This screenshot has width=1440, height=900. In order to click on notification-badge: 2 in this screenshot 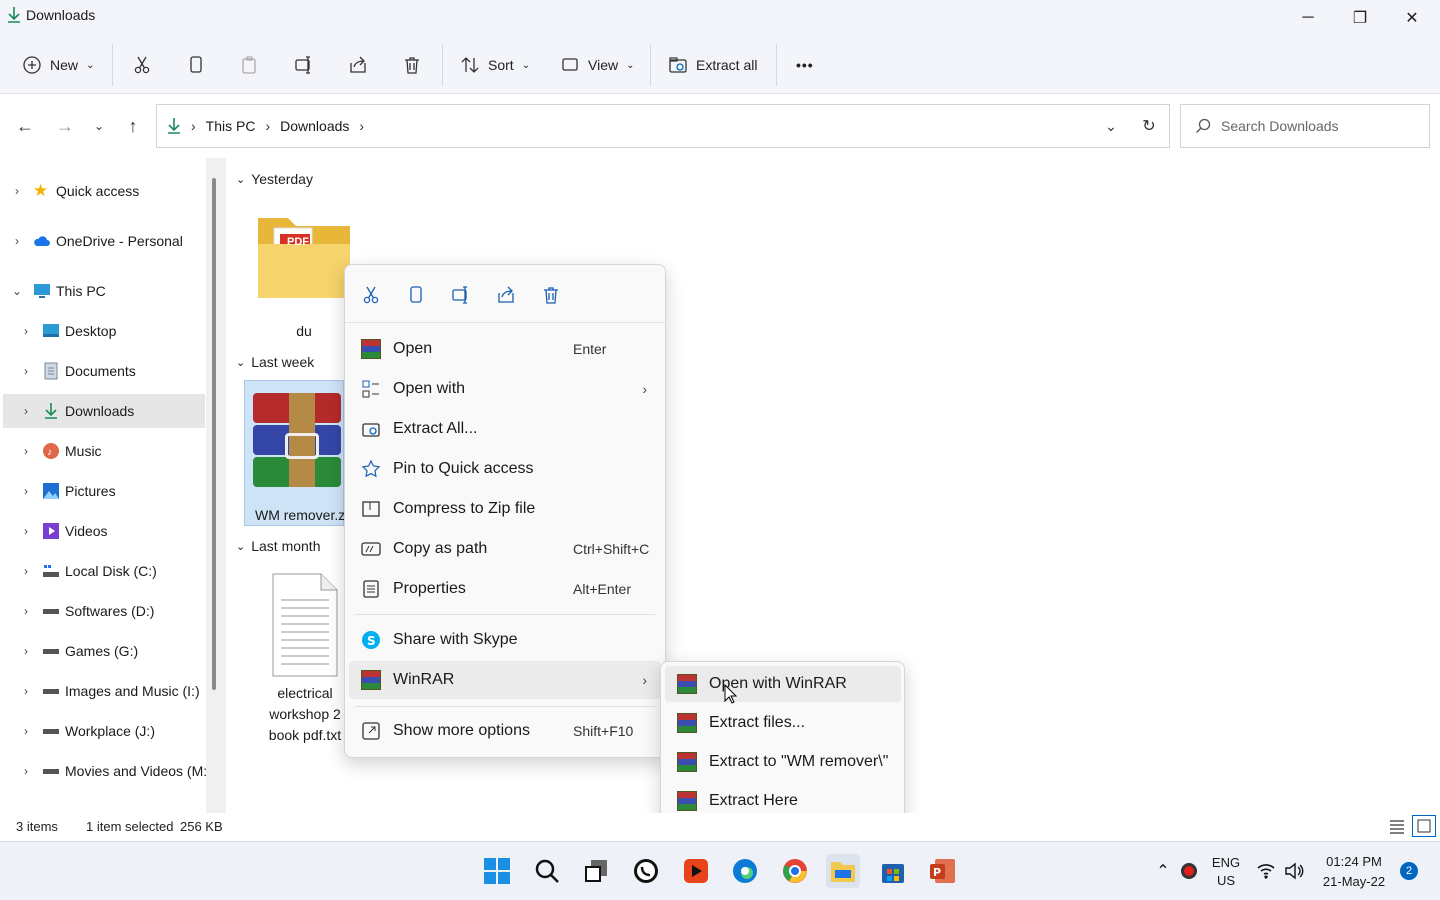, I will do `click(1409, 871)`.